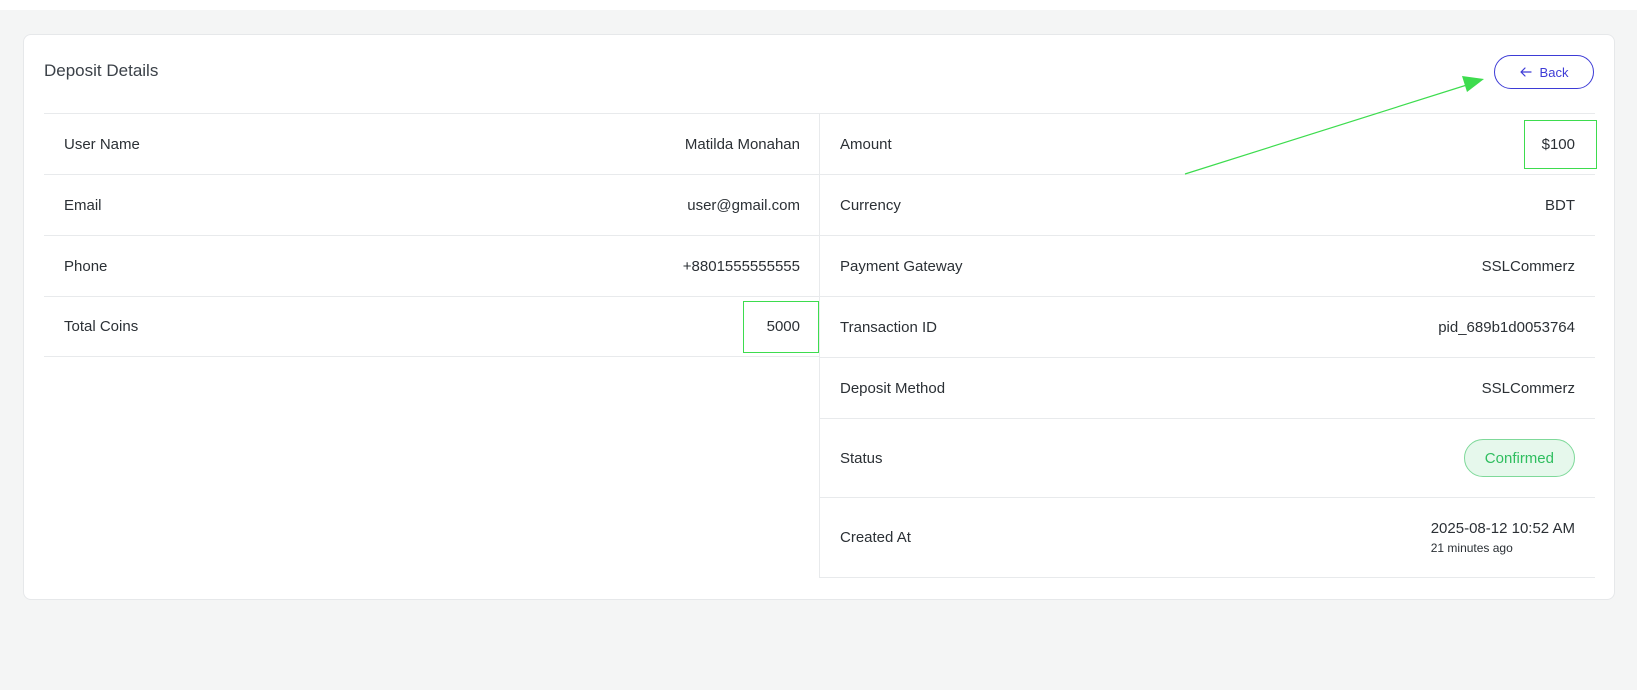 The height and width of the screenshot is (690, 1637). I want to click on created-at-date: 2025-08-12 10:52 AM, so click(1502, 528).